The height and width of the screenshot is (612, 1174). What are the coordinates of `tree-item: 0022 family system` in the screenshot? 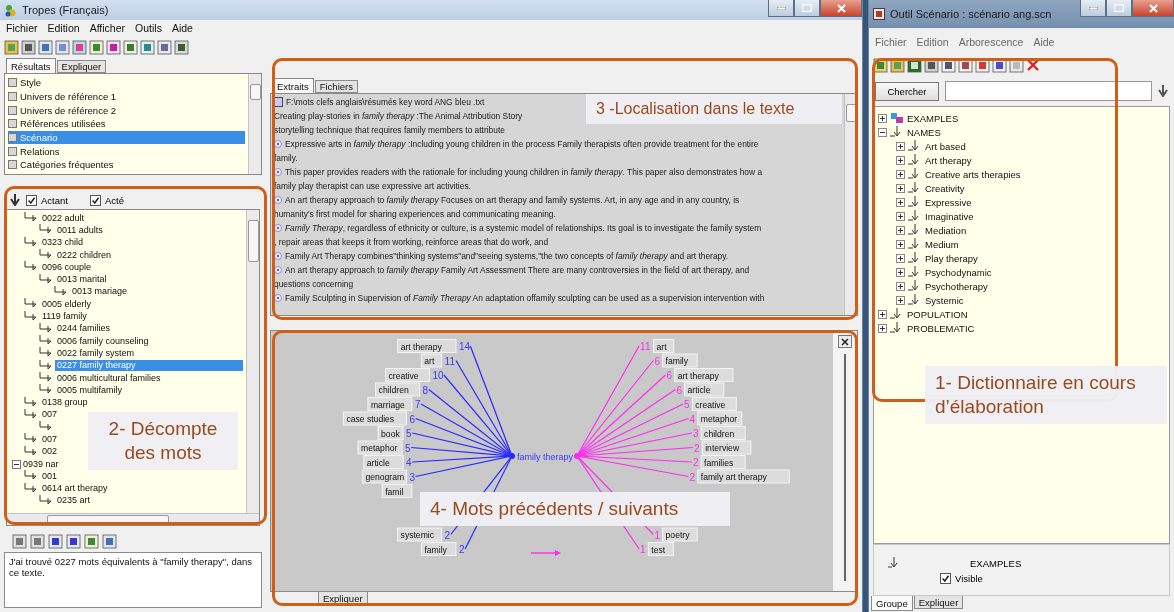 It's located at (96, 353).